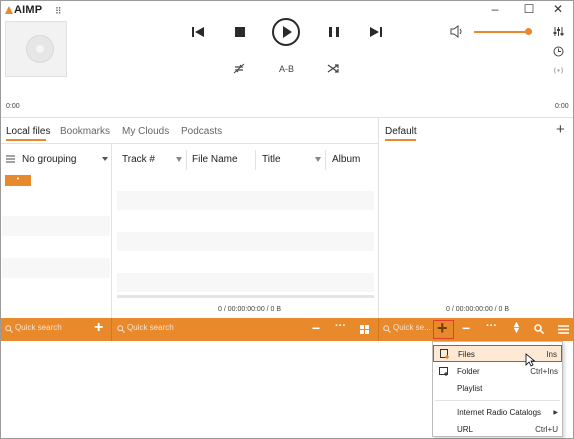 This screenshot has height=439, width=574. I want to click on menu-item-playlist: Playlist, so click(497, 388).